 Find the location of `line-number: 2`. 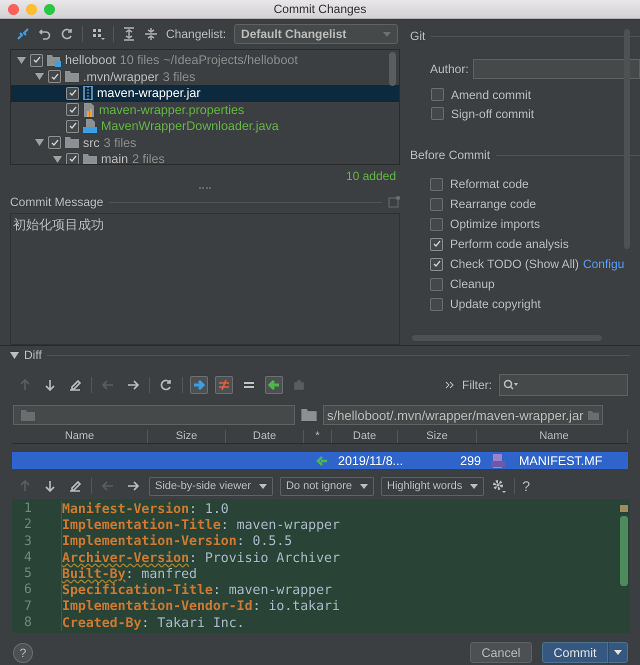

line-number: 2 is located at coordinates (37, 525).